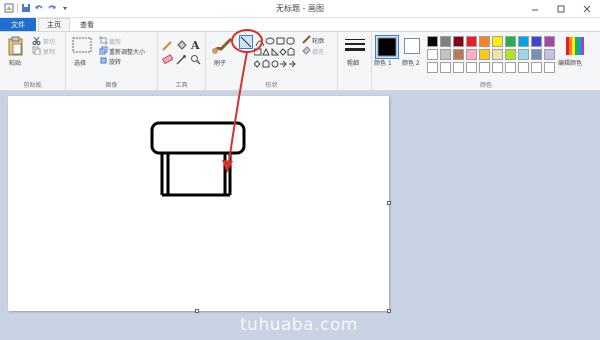  I want to click on annotation-overlay, so click(242, 101).